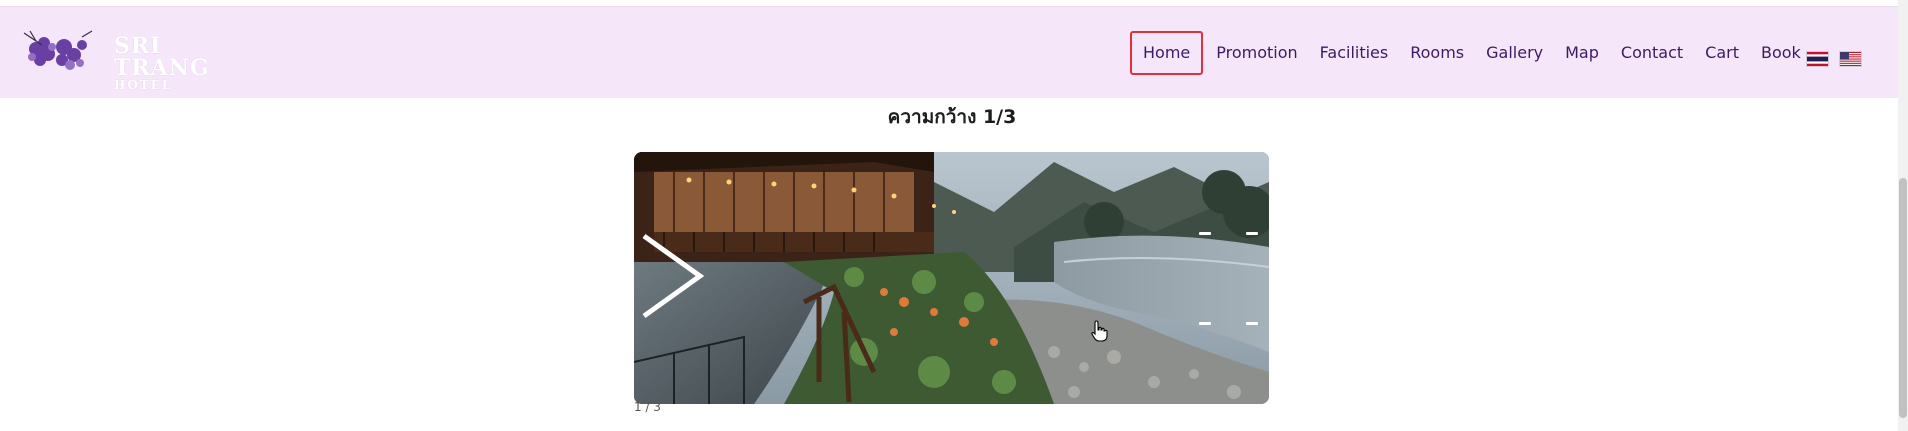 This screenshot has height=431, width=1908. Describe the element at coordinates (1781, 53) in the screenshot. I see `nav-book: Book` at that location.